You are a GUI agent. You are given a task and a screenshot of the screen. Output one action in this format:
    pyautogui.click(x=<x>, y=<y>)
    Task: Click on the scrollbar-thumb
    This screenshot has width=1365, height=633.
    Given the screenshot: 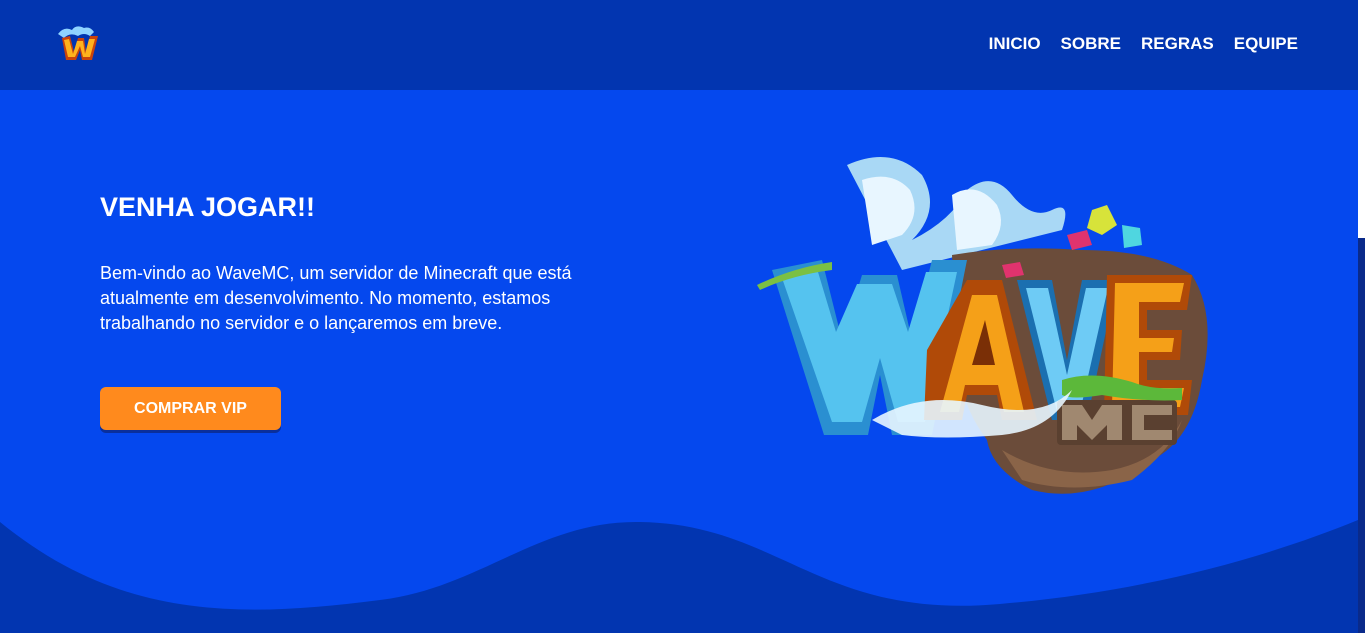 What is the action you would take?
    pyautogui.click(x=1361, y=435)
    